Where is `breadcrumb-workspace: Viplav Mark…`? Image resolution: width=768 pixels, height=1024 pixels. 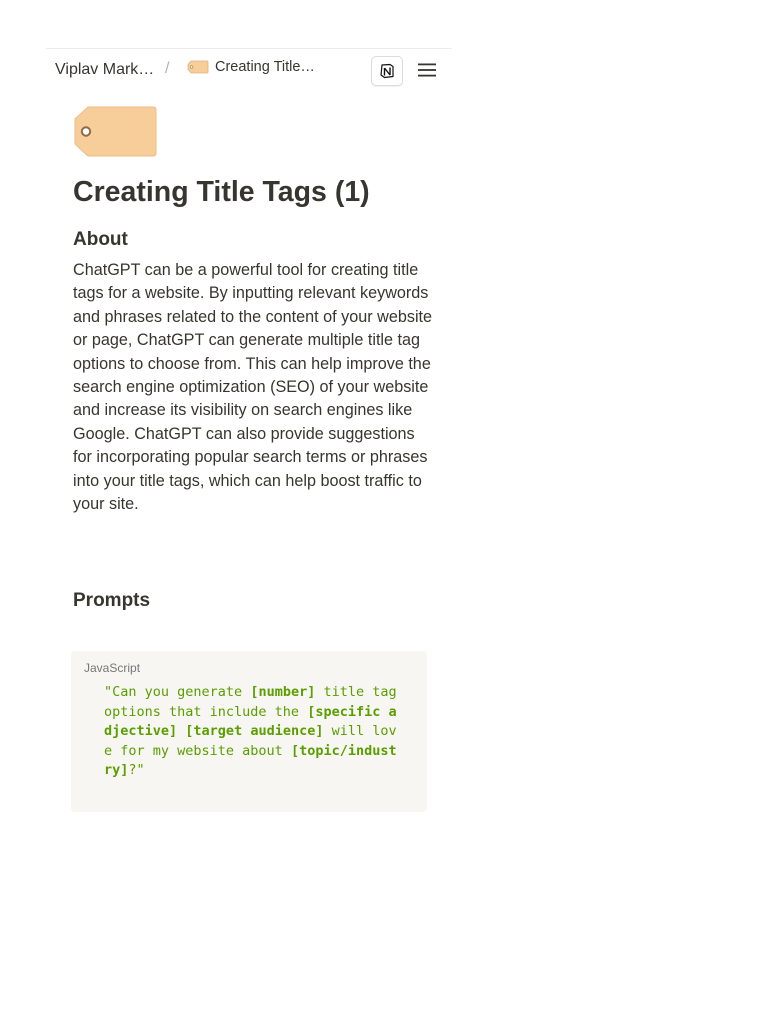 breadcrumb-workspace: Viplav Mark… is located at coordinates (104, 70).